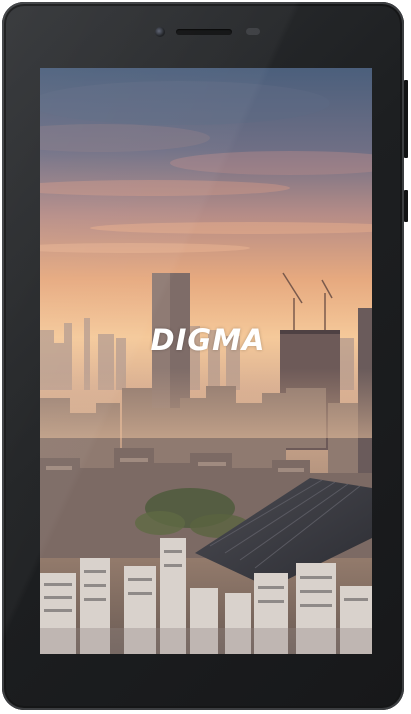  I want to click on front-camera-icon, so click(160, 32).